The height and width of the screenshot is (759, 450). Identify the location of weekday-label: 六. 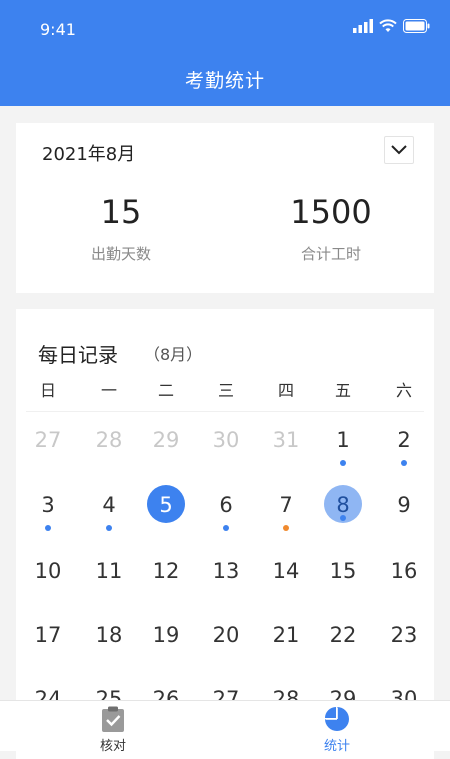
(403, 390).